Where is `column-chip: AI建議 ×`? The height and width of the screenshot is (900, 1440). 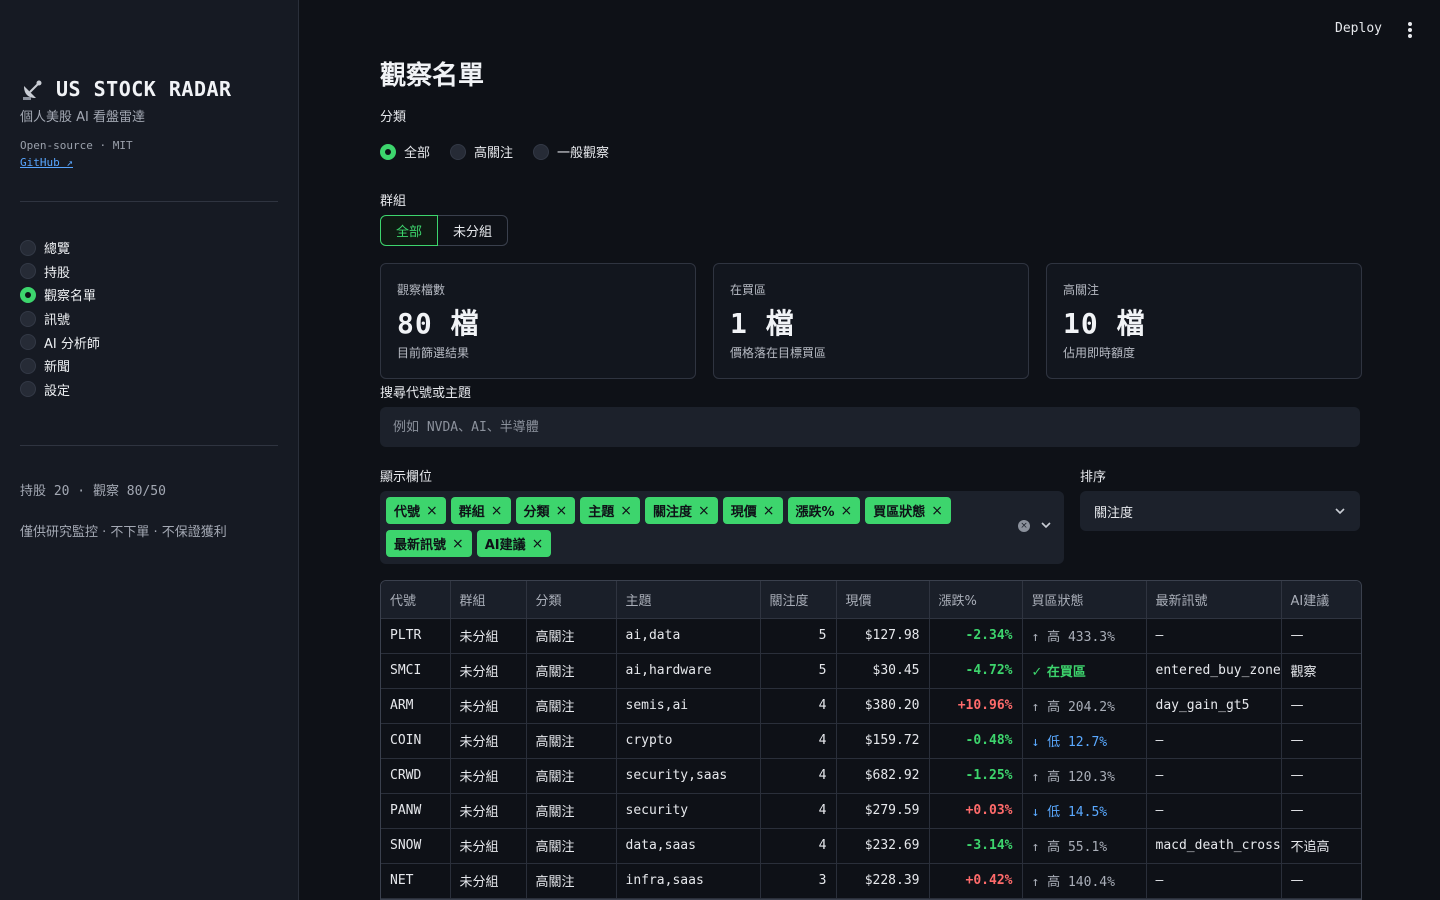 column-chip: AI建議 × is located at coordinates (514, 543).